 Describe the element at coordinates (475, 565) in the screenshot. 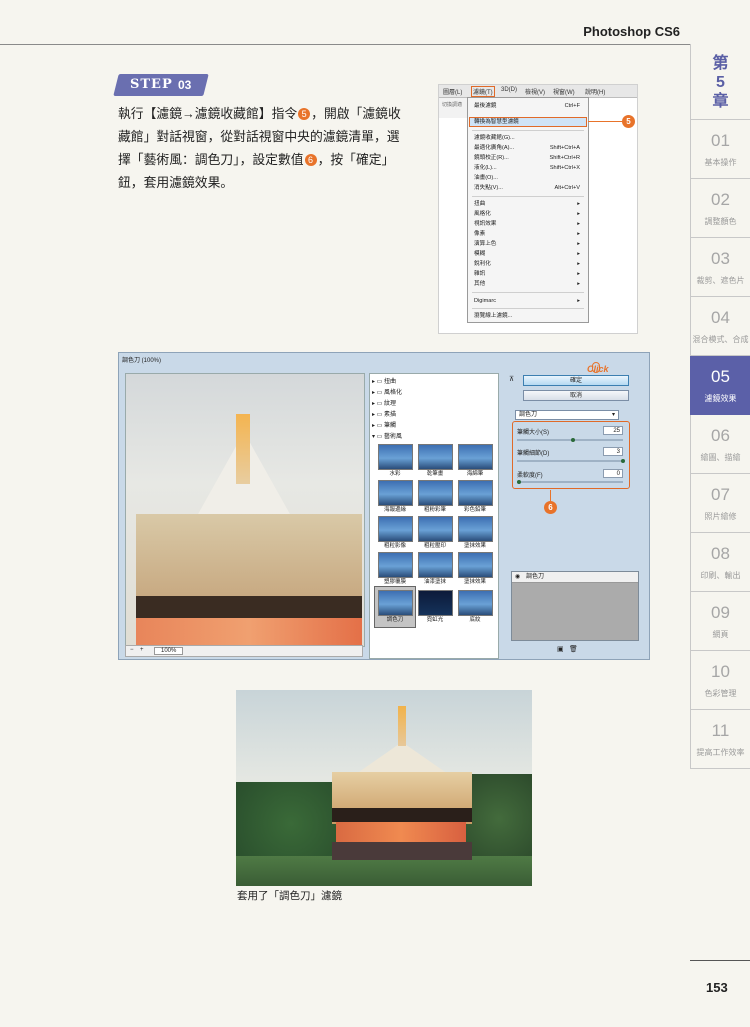

I see `thumb-smudge-stick` at that location.